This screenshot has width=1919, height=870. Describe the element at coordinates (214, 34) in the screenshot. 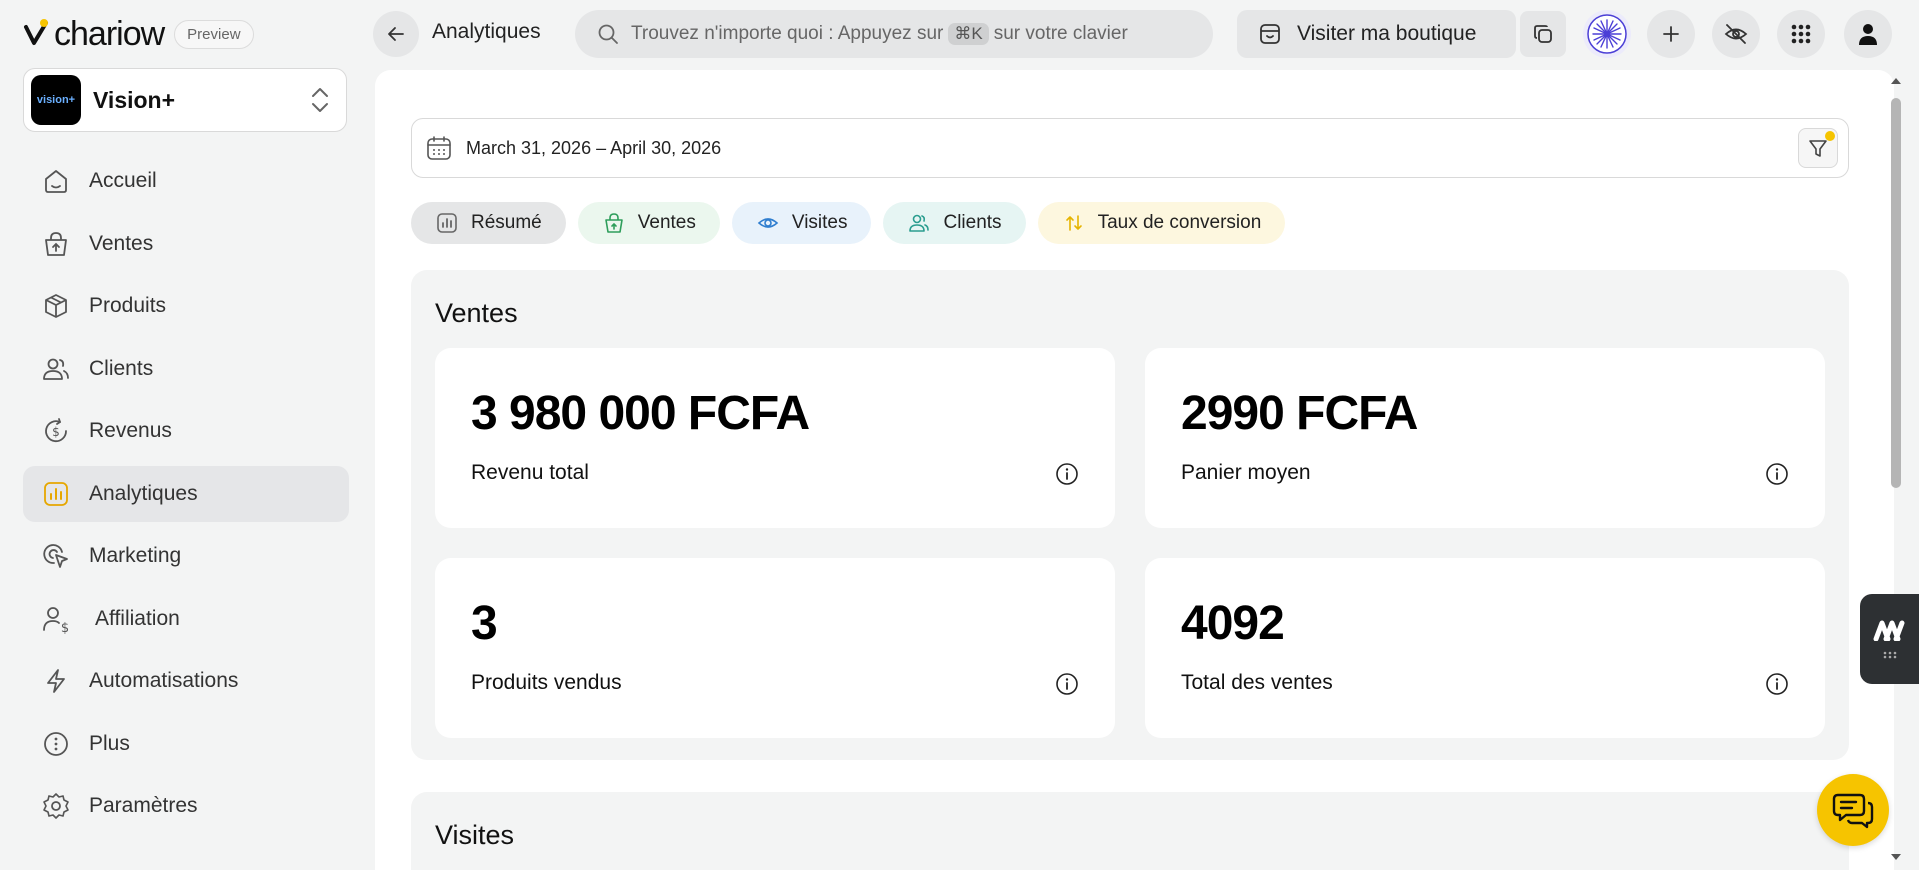

I see `preview-badge: Preview` at that location.